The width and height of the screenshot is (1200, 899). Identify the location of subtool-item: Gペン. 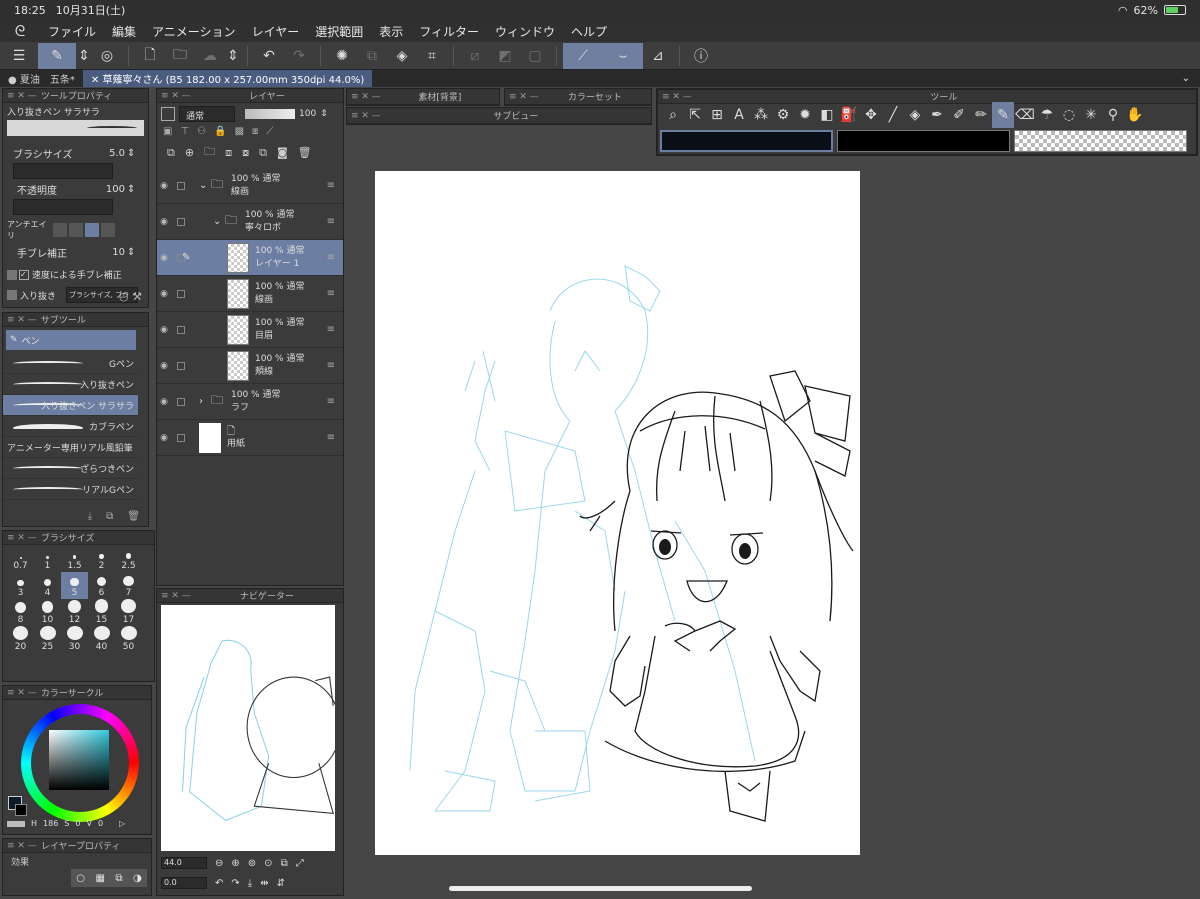
(70, 363).